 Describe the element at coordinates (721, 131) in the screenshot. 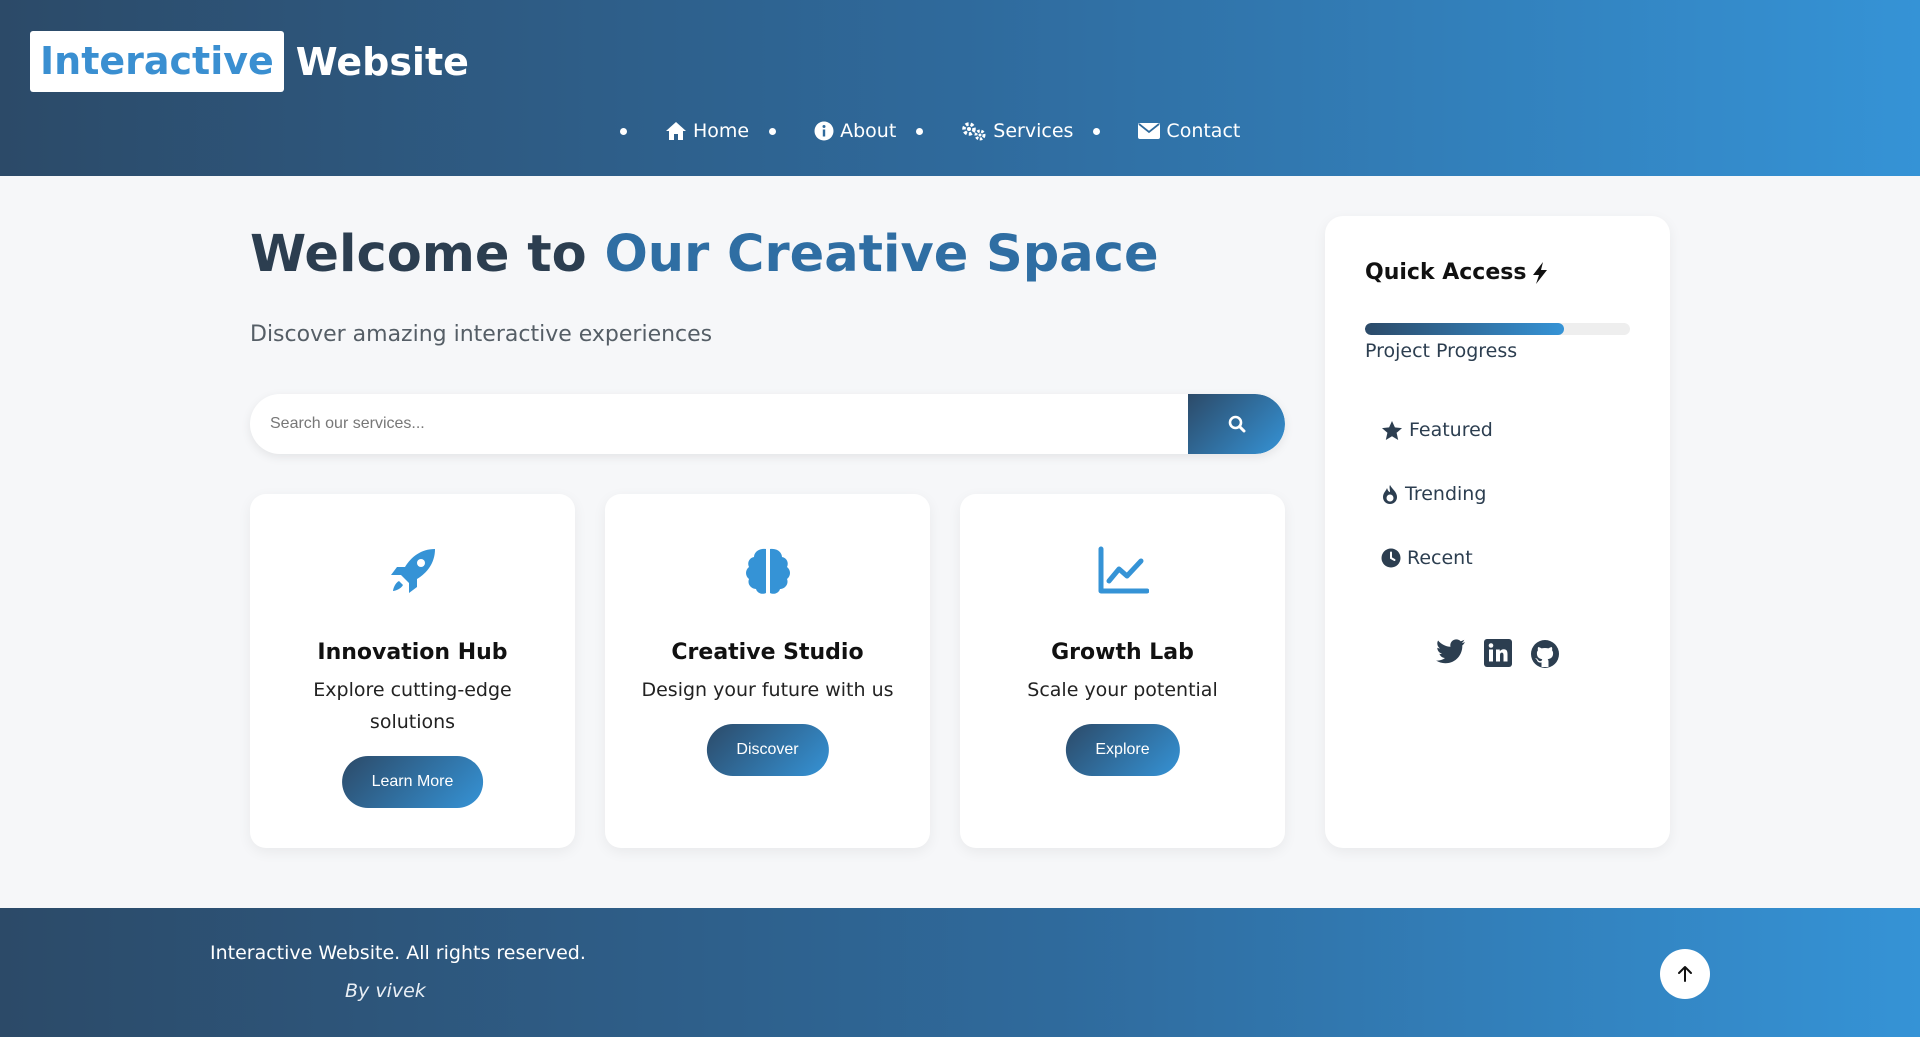

I see `nav-home-label: Home` at that location.